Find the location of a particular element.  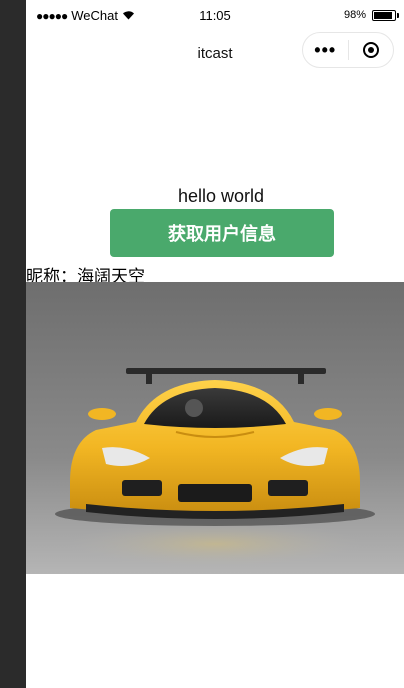

menu-capsule: ••• is located at coordinates (348, 50).